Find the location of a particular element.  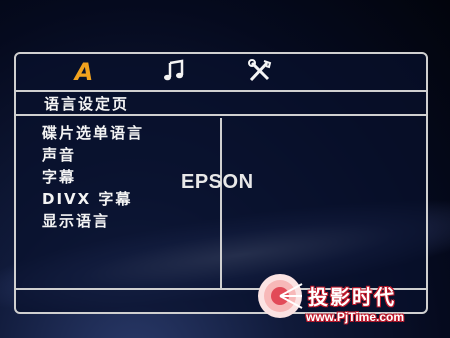

menu-item-subtitle: 字幕 is located at coordinates (59, 176).